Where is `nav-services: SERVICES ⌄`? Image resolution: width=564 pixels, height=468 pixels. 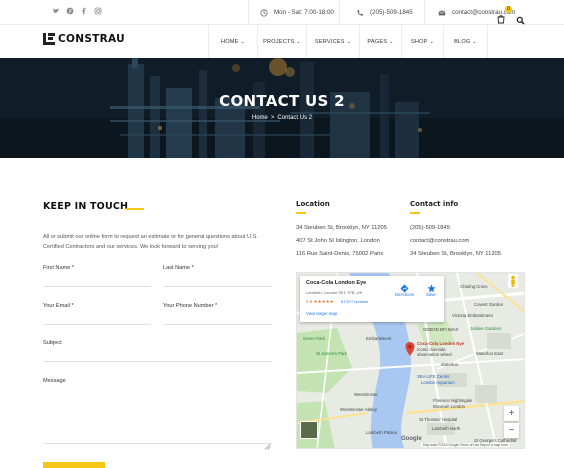
nav-services: SERVICES ⌄ is located at coordinates (332, 41).